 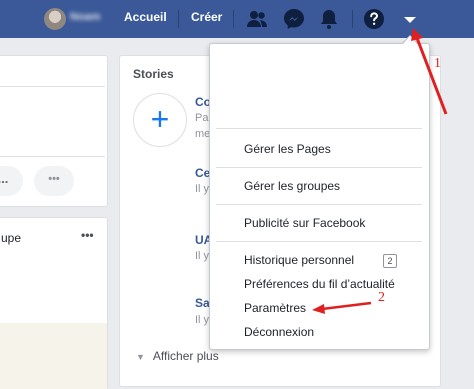 I want to click on show-more-link: ▼ Afficher plus, so click(x=177, y=356).